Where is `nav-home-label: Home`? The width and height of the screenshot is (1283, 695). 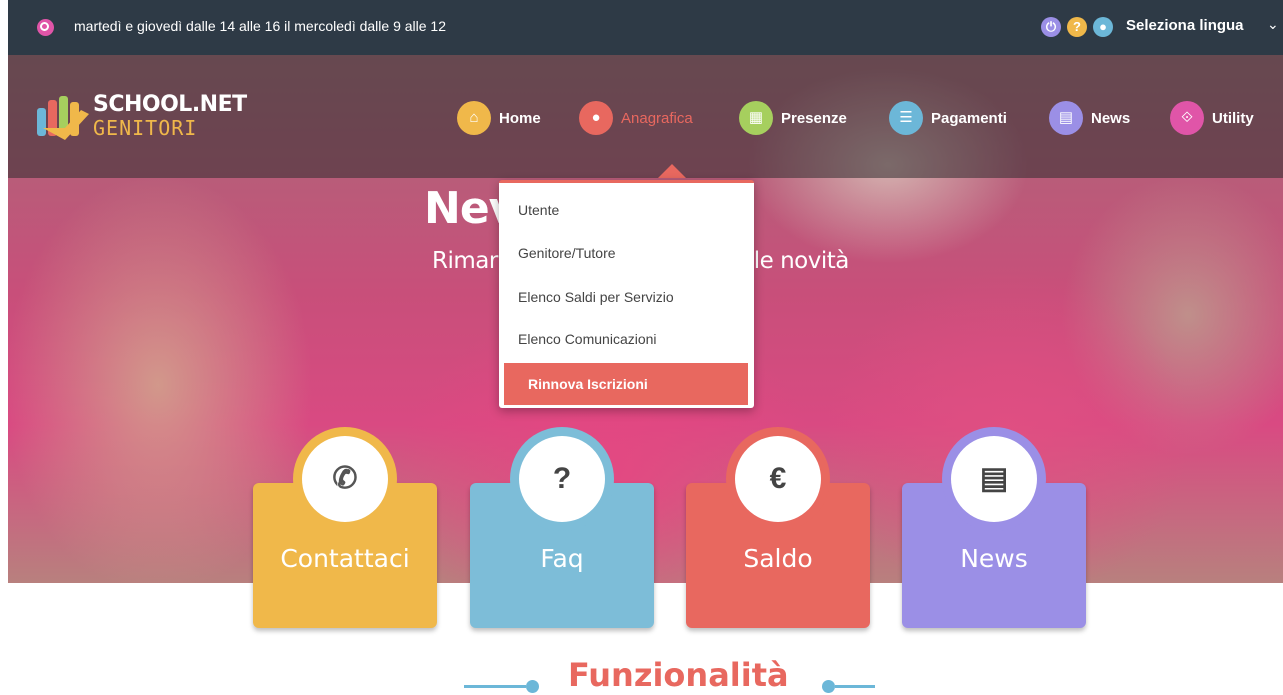
nav-home-label: Home is located at coordinates (520, 118).